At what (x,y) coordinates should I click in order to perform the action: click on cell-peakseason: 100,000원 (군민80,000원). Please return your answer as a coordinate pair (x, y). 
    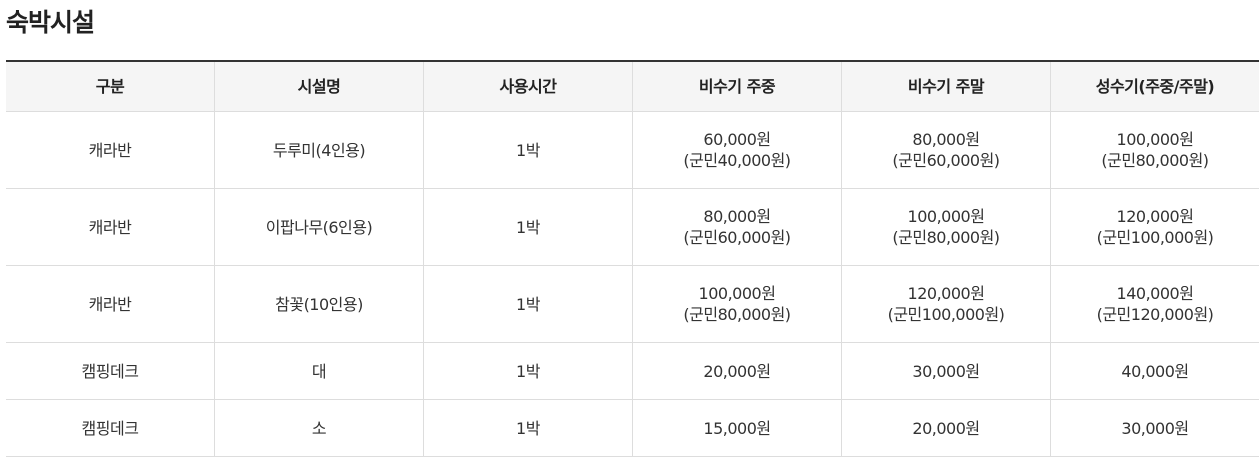
    Looking at the image, I should click on (1154, 150).